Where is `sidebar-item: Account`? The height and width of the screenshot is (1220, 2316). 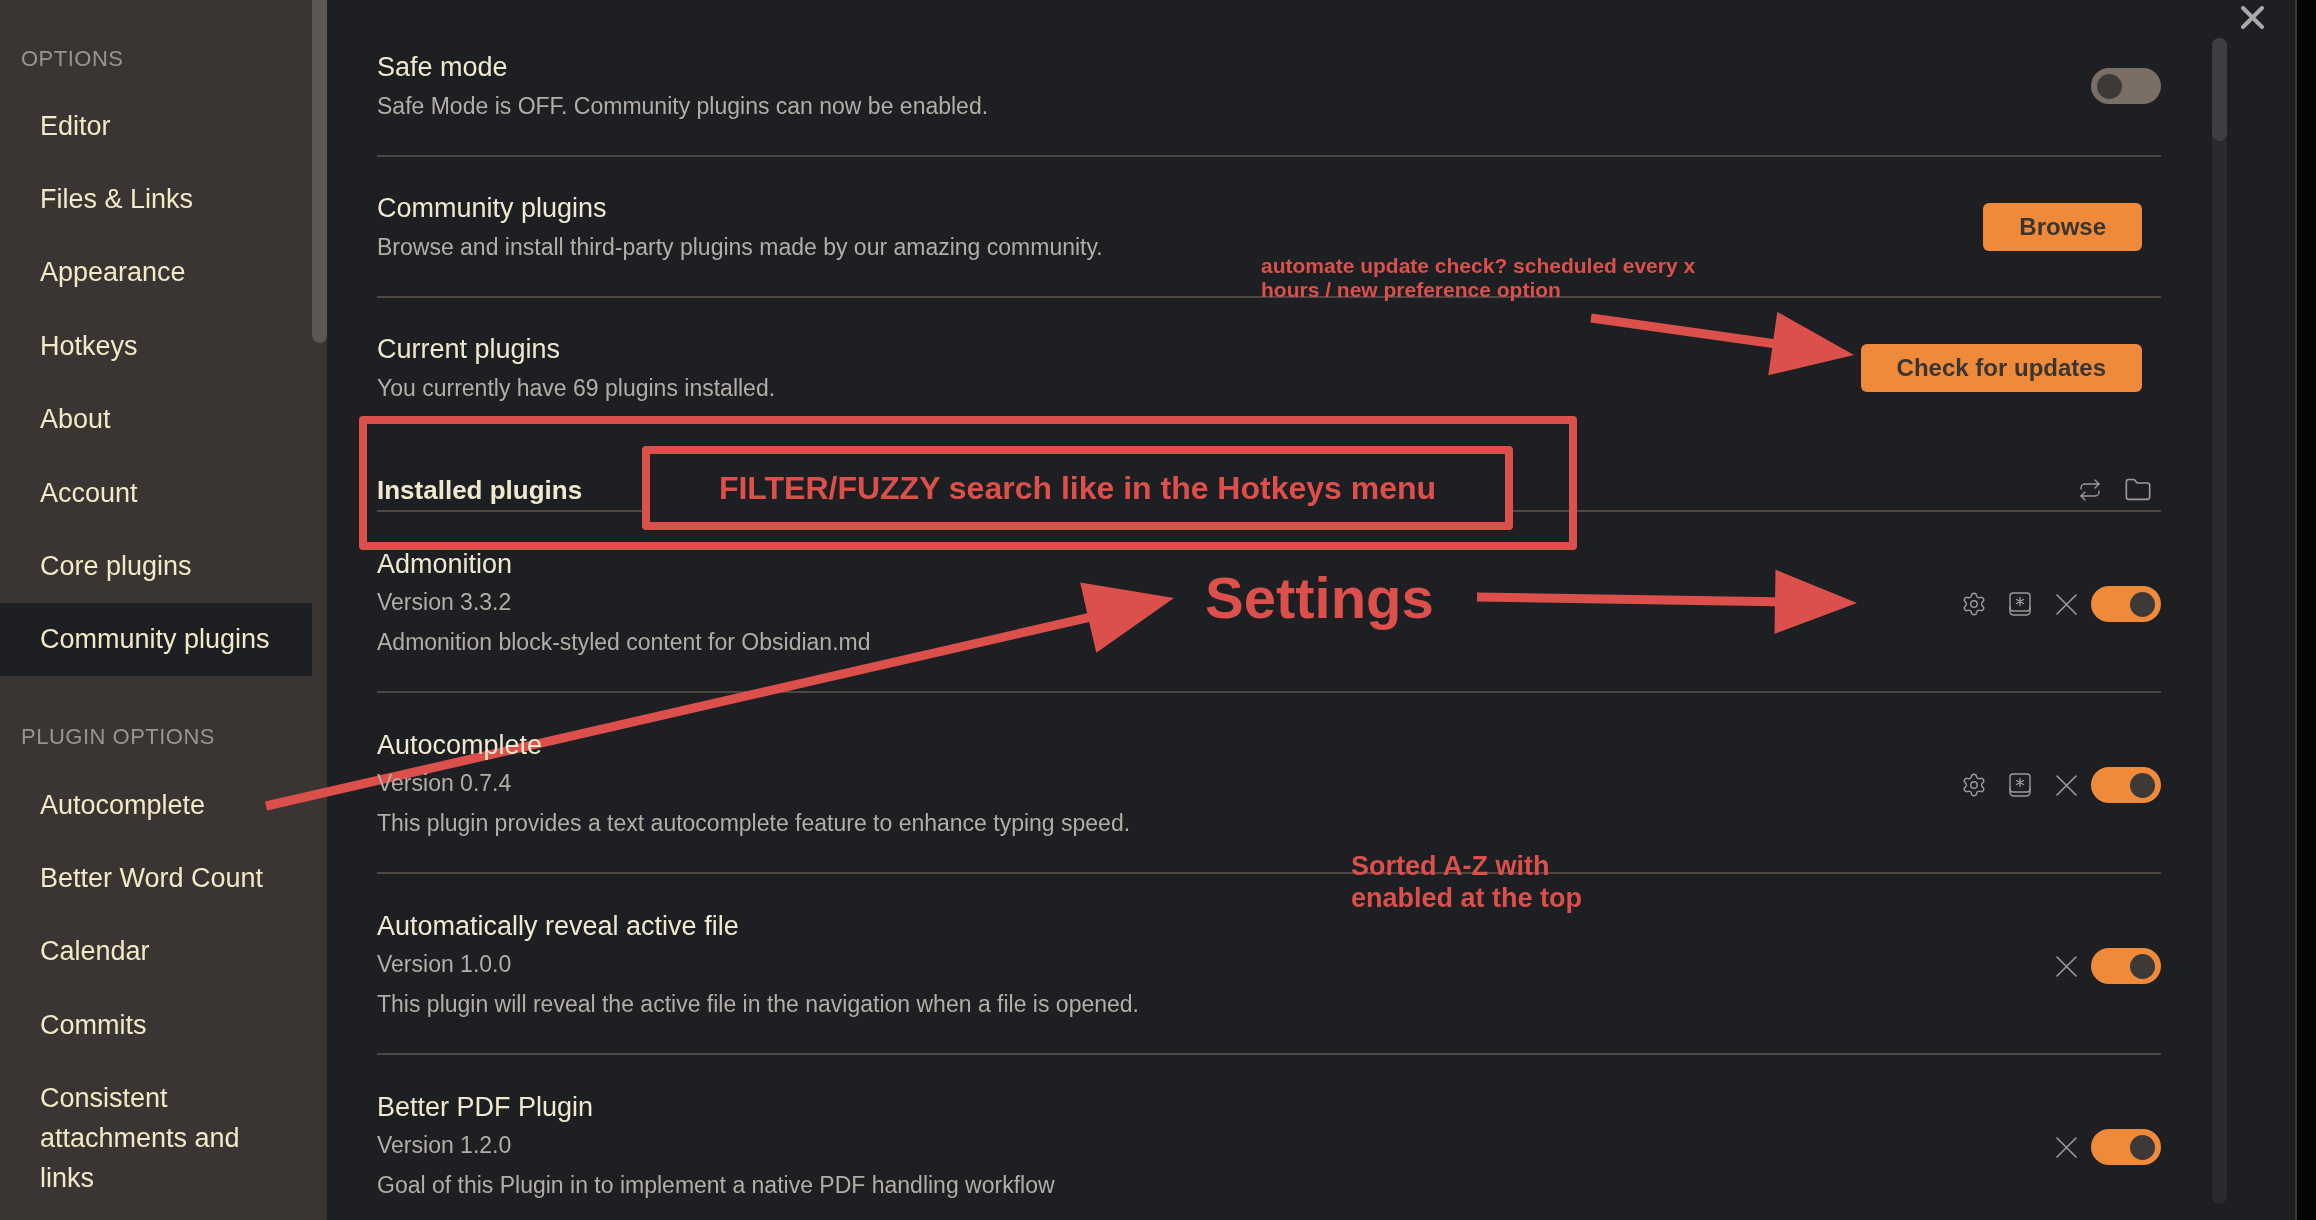 sidebar-item: Account is located at coordinates (156, 492).